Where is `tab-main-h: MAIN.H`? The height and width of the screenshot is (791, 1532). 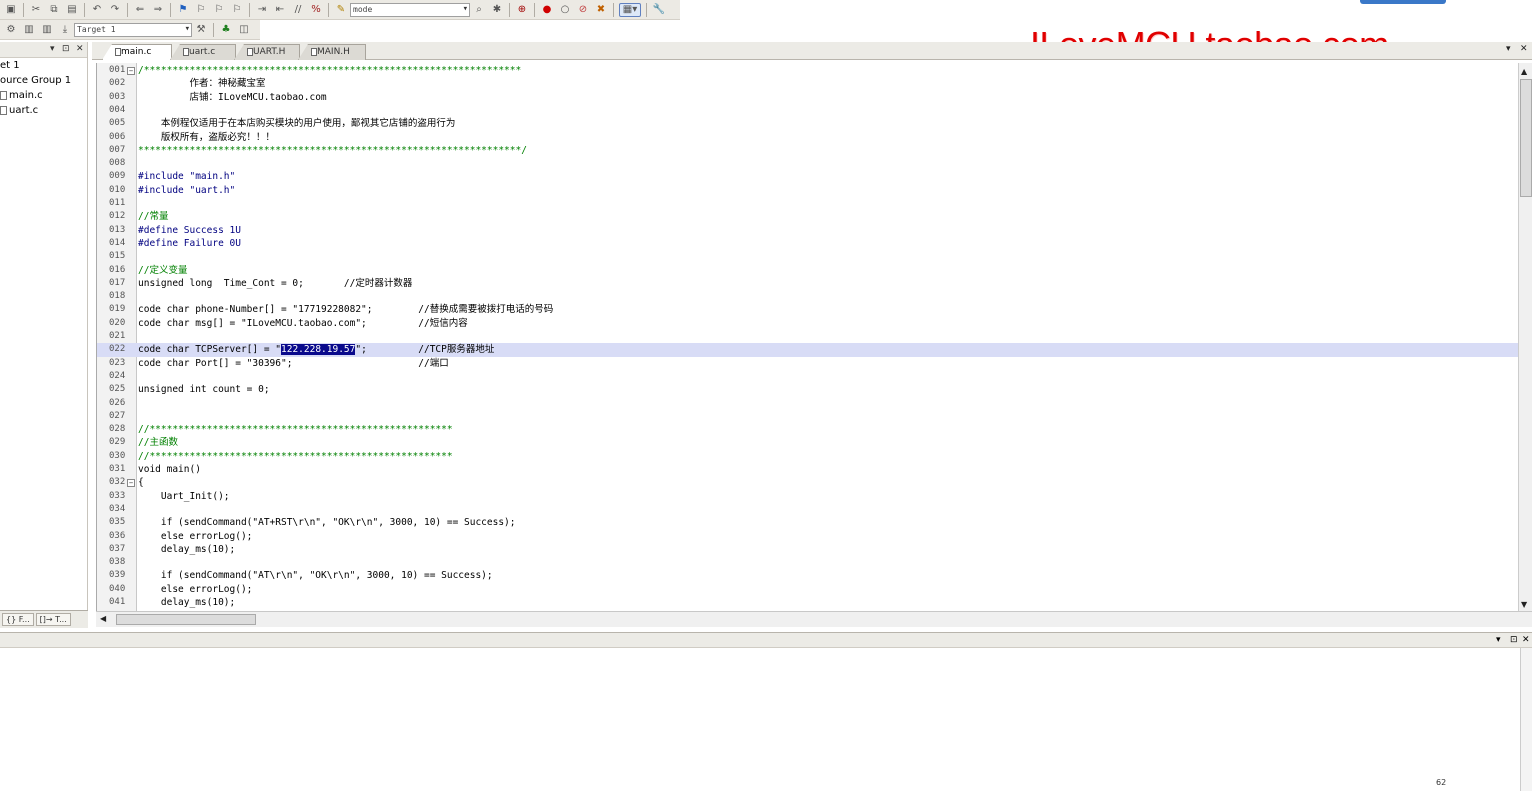
tab-main-h: MAIN.H is located at coordinates (332, 52).